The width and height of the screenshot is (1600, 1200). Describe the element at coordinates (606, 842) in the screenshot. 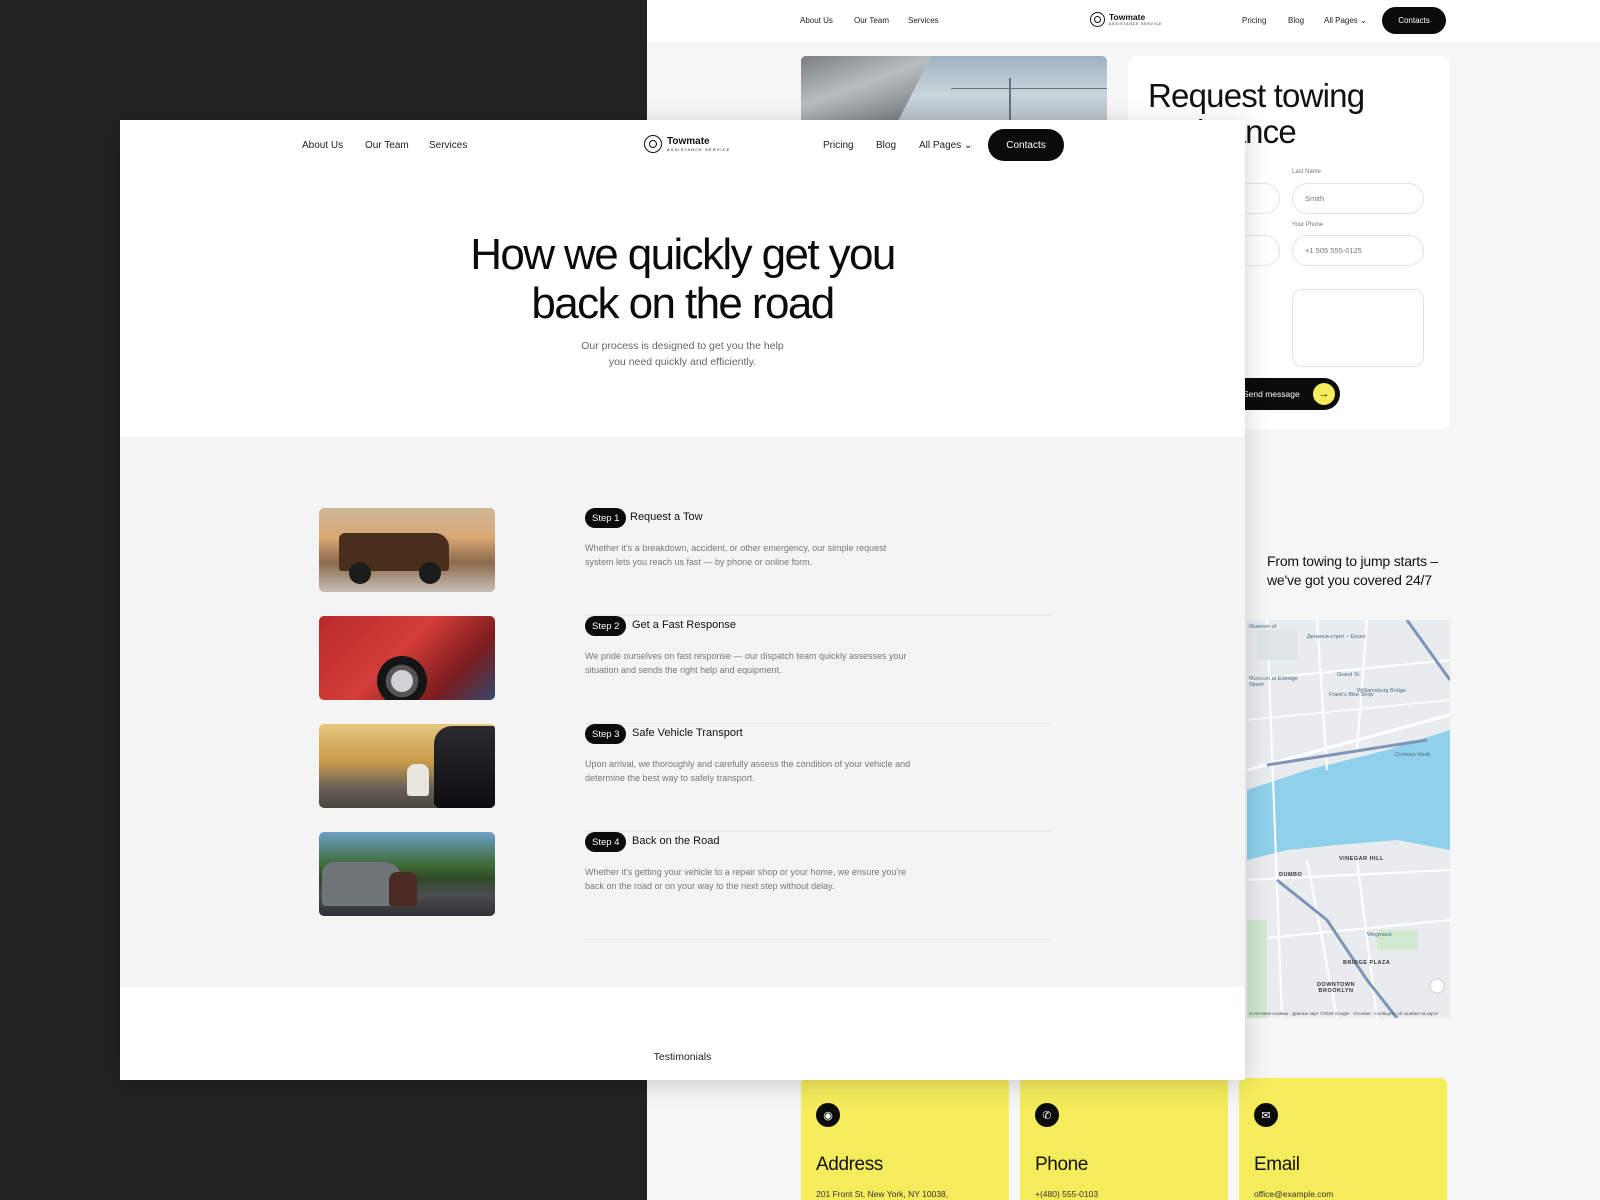

I see `step-badge: Step 4` at that location.